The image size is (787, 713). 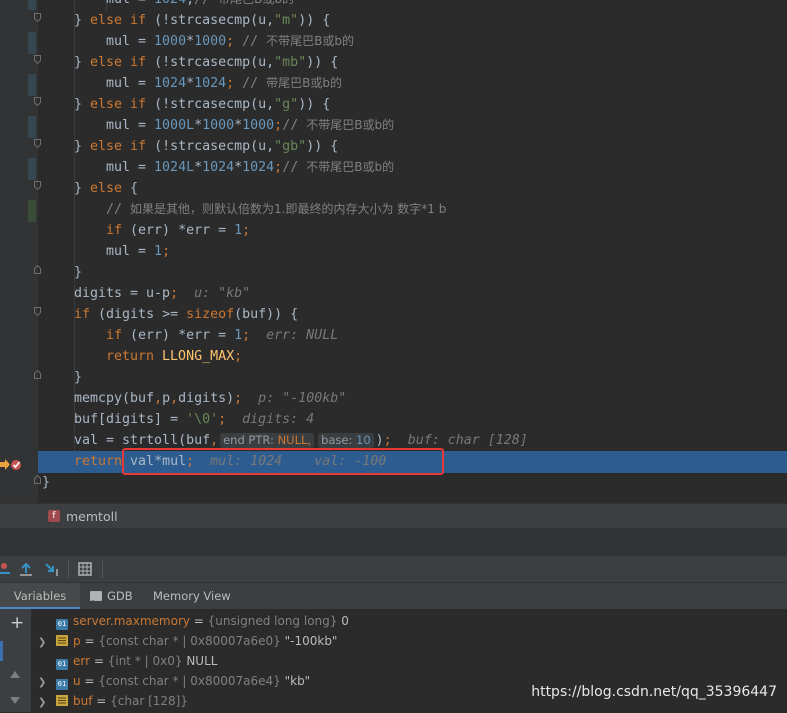 What do you see at coordinates (89, 641) in the screenshot?
I see `equals-sign: =` at bounding box center [89, 641].